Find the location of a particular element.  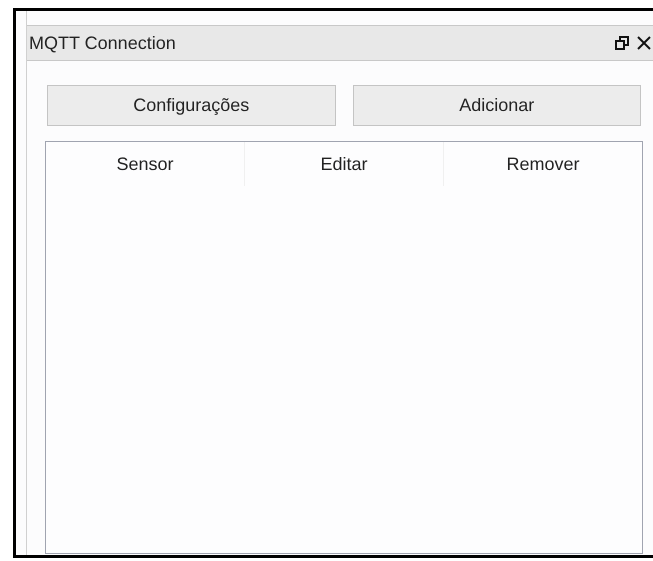

column-header: Editar is located at coordinates (344, 164).